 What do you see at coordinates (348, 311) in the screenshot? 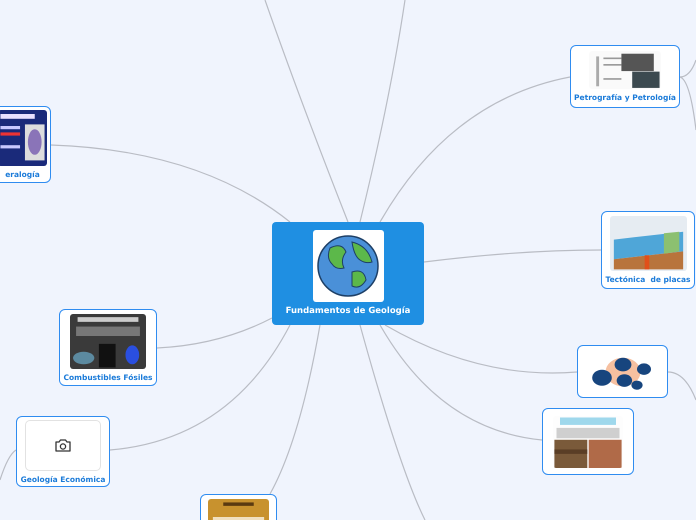
I see `root-label: Fundamentos de Geología` at bounding box center [348, 311].